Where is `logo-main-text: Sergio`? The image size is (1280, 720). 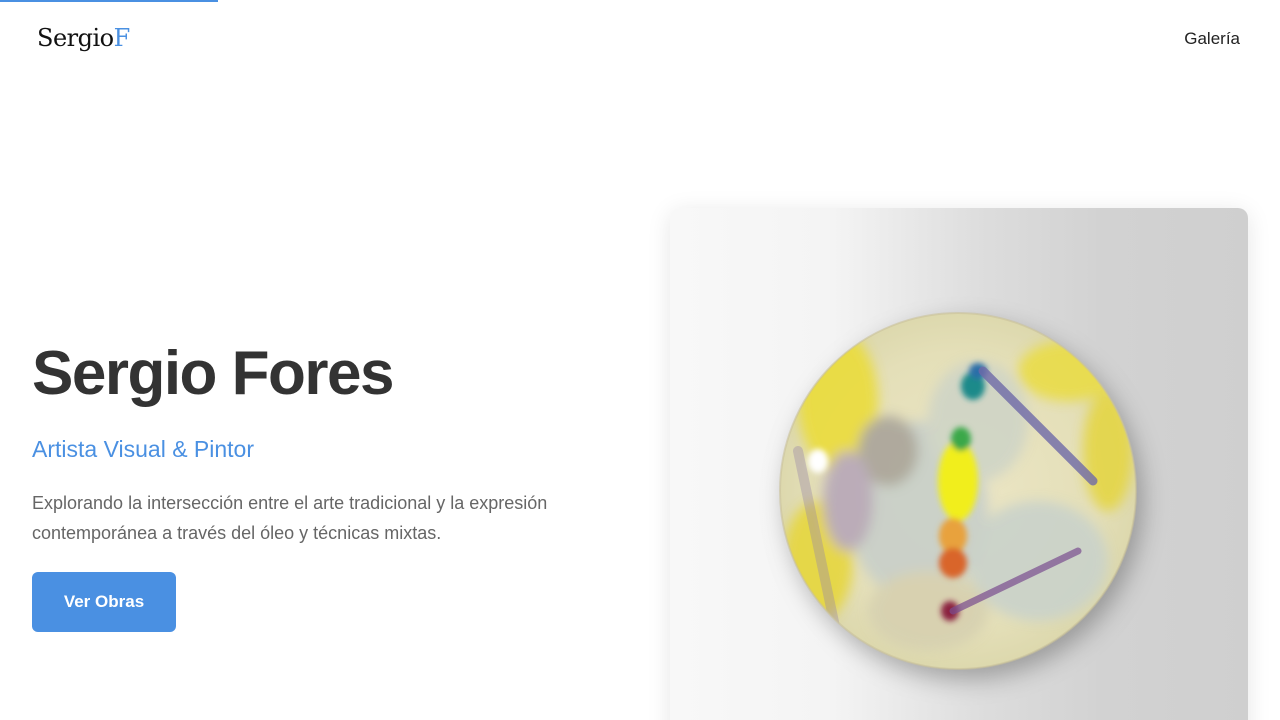 logo-main-text: Sergio is located at coordinates (75, 38).